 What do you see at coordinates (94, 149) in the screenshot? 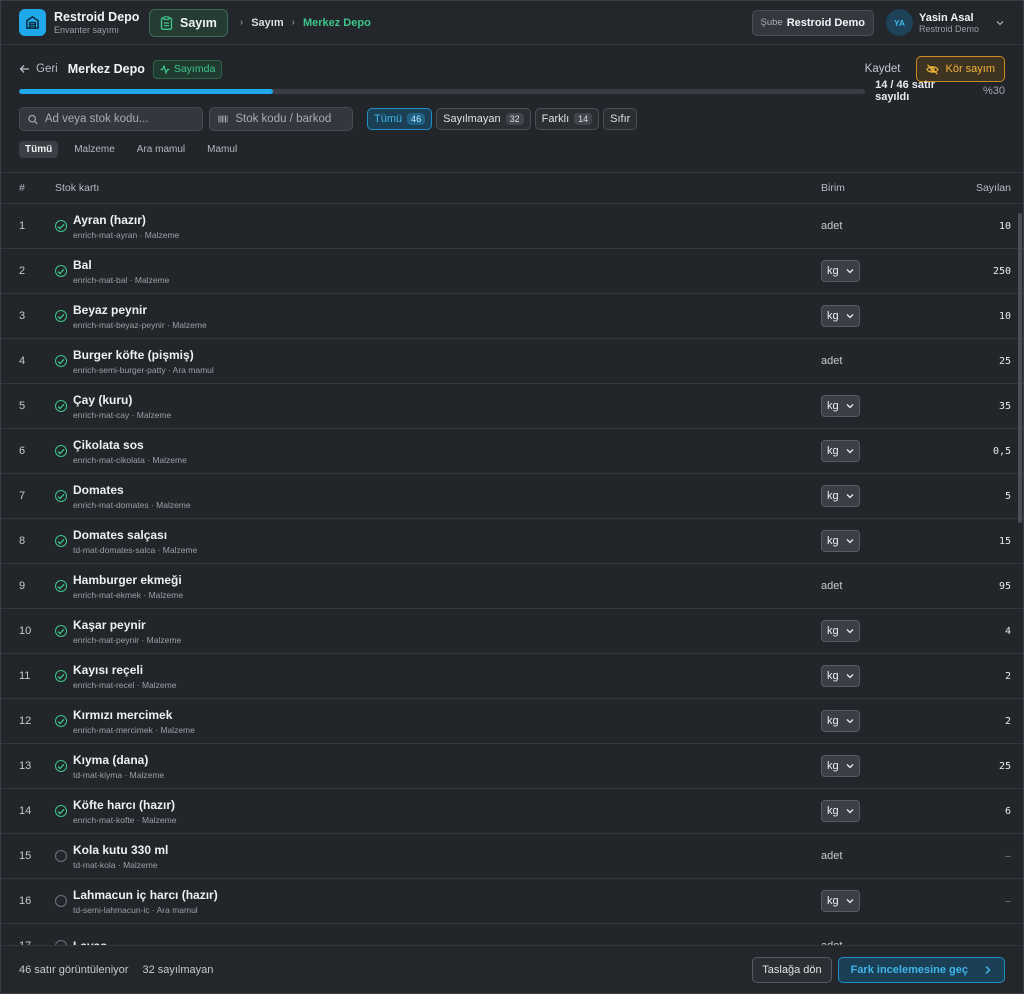
I see `category-tab-1: Malzeme` at bounding box center [94, 149].